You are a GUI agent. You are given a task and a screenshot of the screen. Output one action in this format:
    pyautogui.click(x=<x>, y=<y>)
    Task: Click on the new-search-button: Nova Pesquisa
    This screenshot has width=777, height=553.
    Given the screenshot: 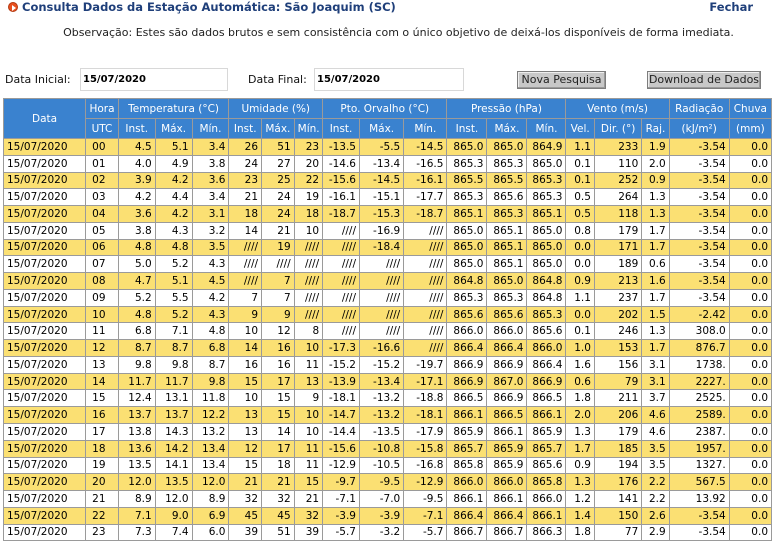 What is the action you would take?
    pyautogui.click(x=561, y=80)
    